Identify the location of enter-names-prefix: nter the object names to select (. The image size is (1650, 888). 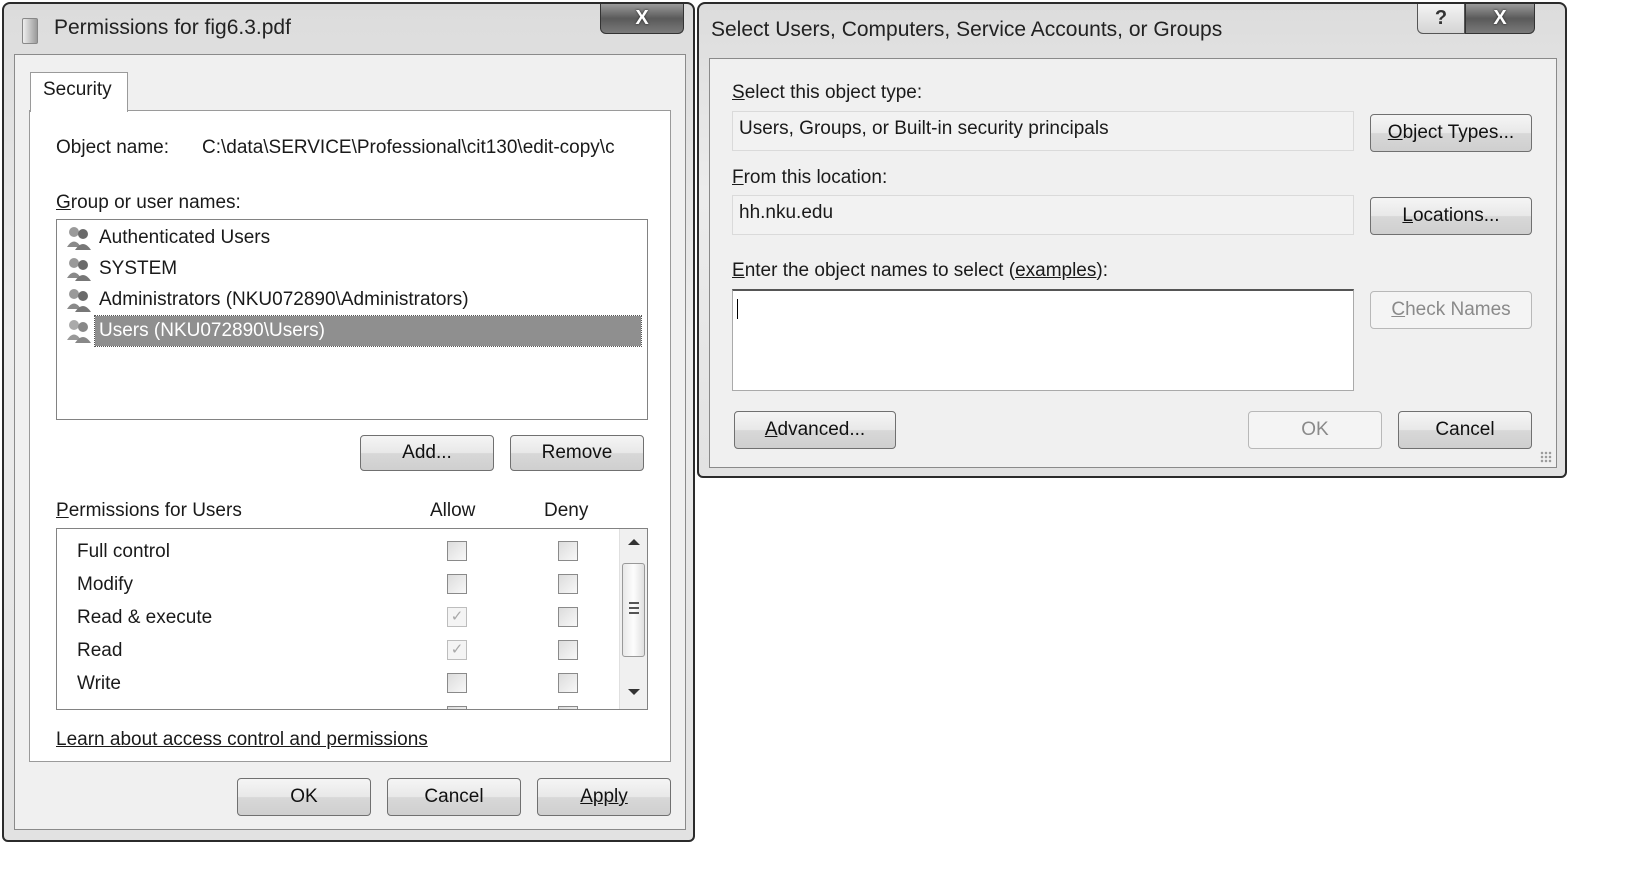
(880, 270).